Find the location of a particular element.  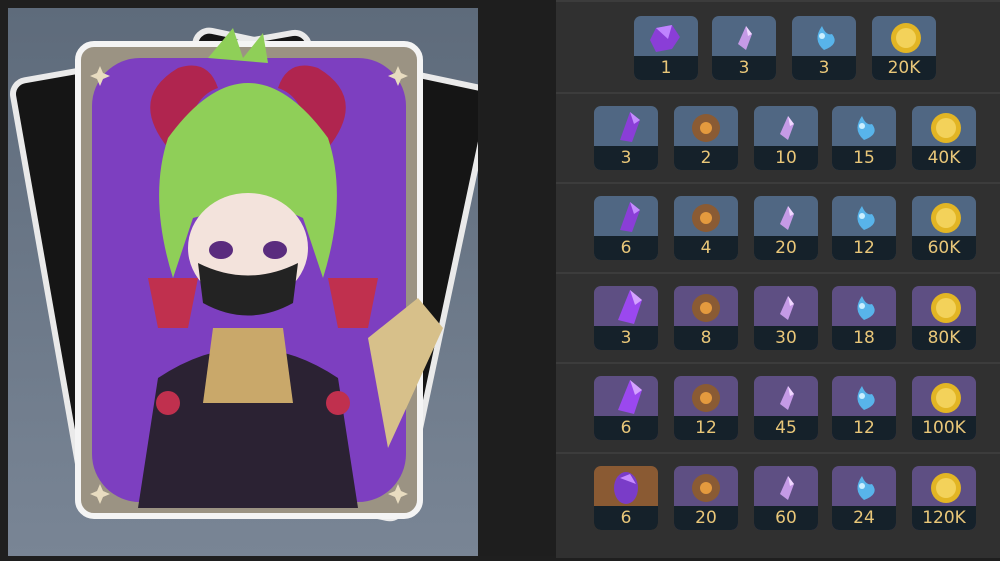

panel-divider is located at coordinates (518, 278).